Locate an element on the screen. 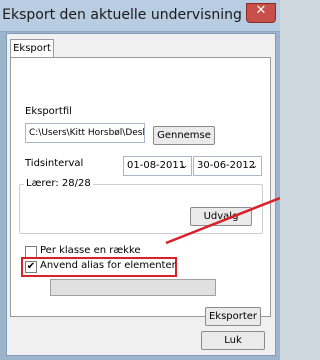 The height and width of the screenshot is (360, 320). arrow-line is located at coordinates (222, 220).